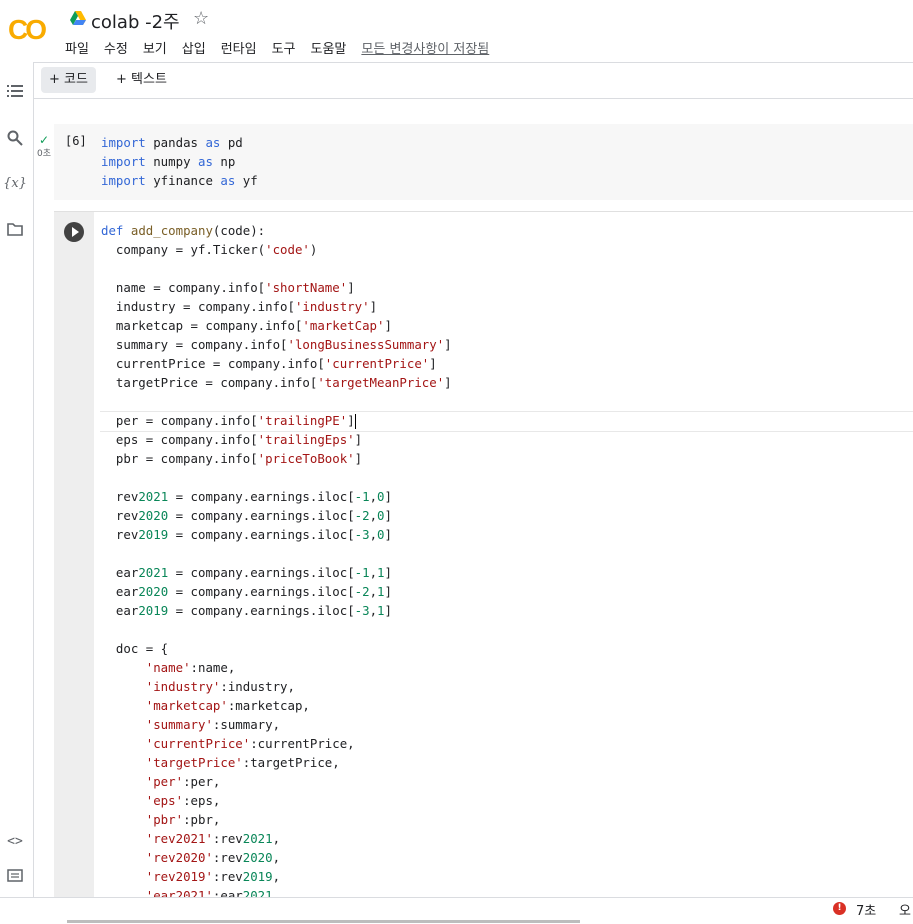 The image size is (913, 924). Describe the element at coordinates (839, 908) in the screenshot. I see `error-icon: !` at that location.